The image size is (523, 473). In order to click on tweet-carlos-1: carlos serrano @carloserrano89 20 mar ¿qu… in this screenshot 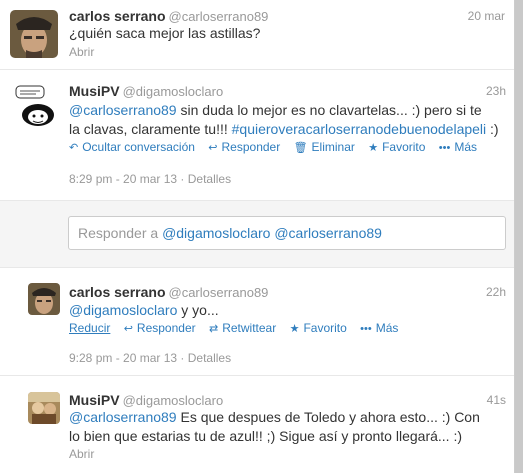, I will do `click(257, 35)`.